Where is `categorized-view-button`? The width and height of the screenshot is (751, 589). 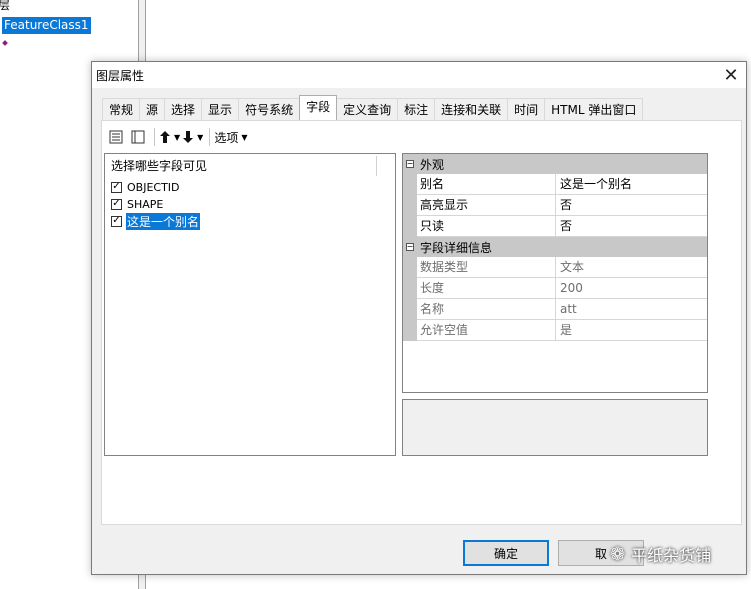
categorized-view-button is located at coordinates (116, 137).